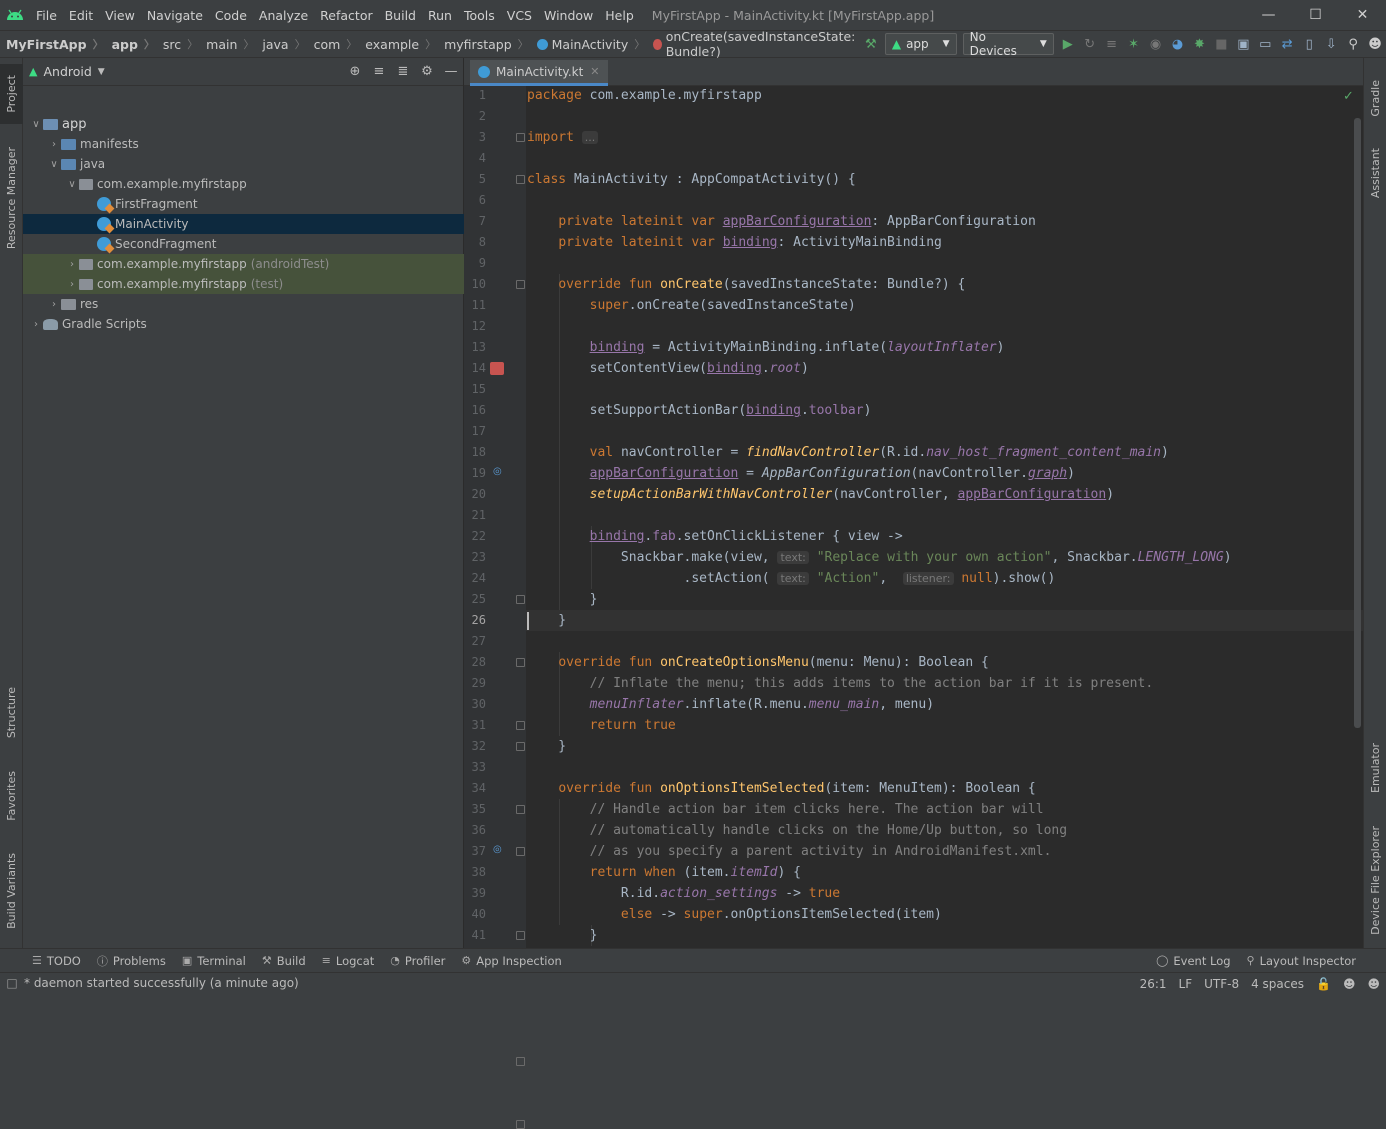  I want to click on tab-structure: Structure, so click(11, 713).